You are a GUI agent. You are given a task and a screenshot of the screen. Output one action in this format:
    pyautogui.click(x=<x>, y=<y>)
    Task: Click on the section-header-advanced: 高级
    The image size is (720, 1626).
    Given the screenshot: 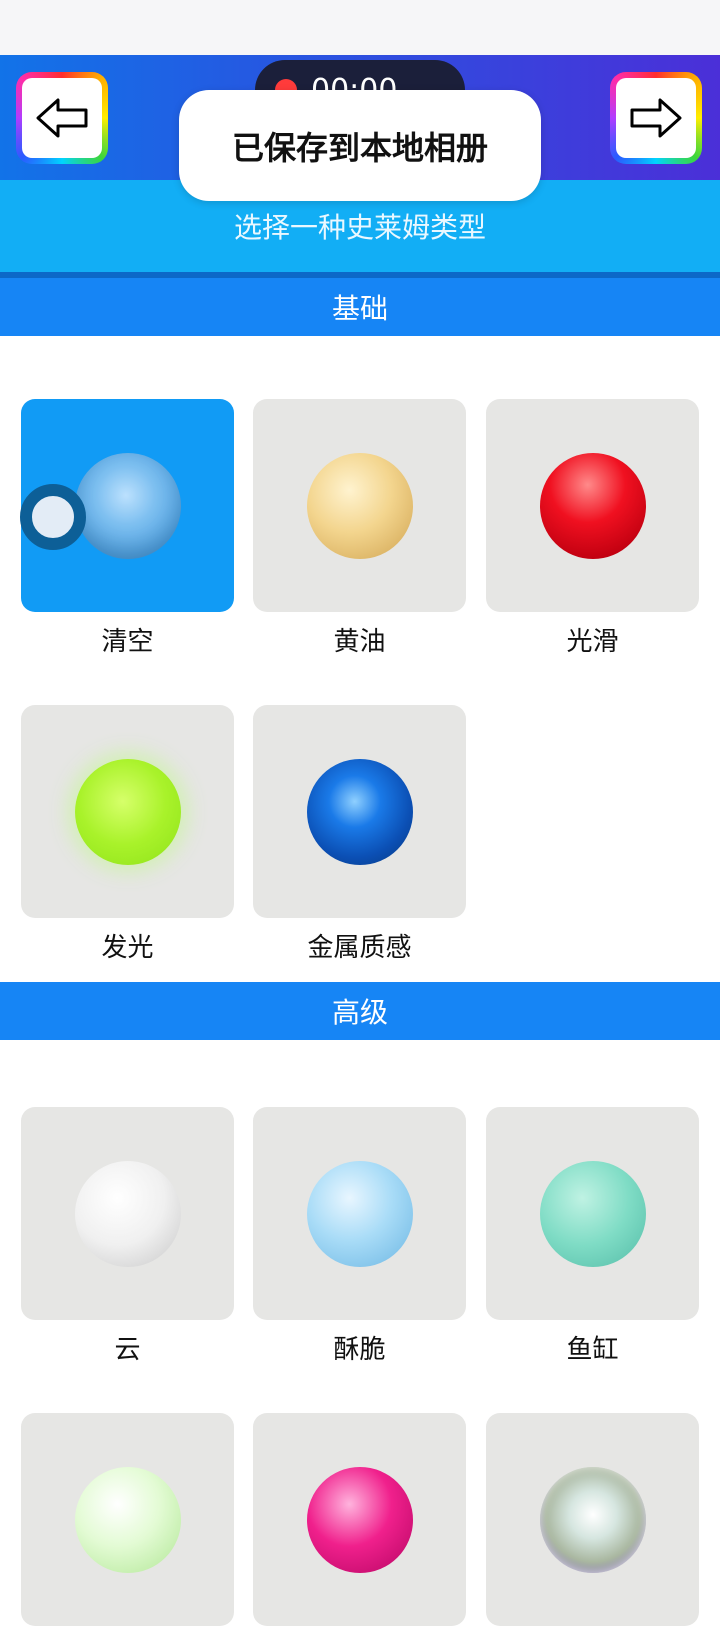 What is the action you would take?
    pyautogui.click(x=360, y=1011)
    